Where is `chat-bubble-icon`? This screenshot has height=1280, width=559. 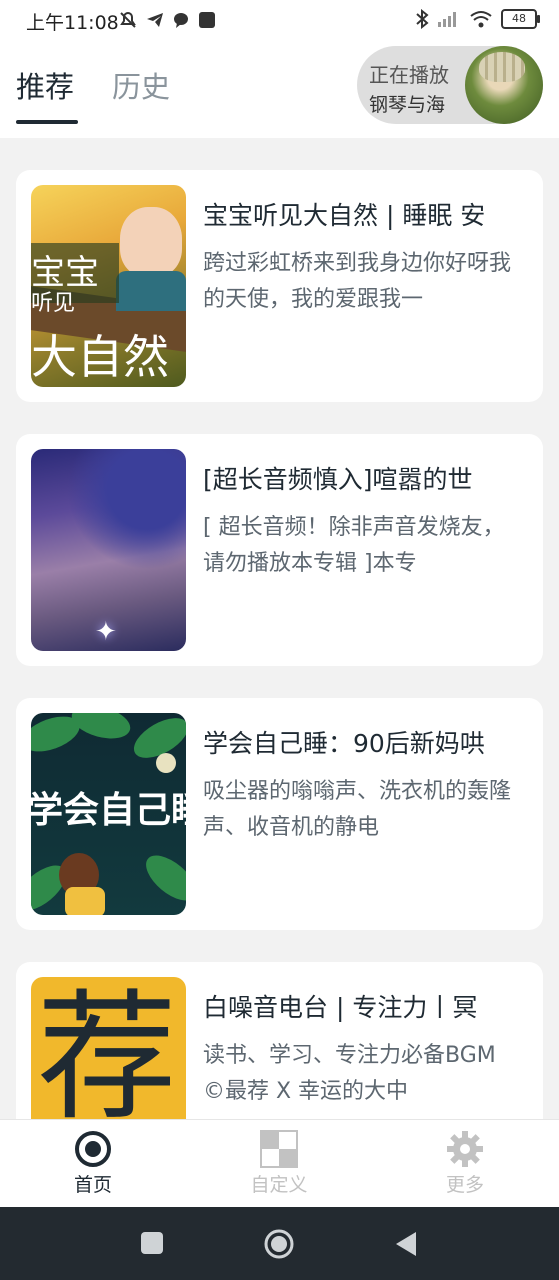 chat-bubble-icon is located at coordinates (181, 20).